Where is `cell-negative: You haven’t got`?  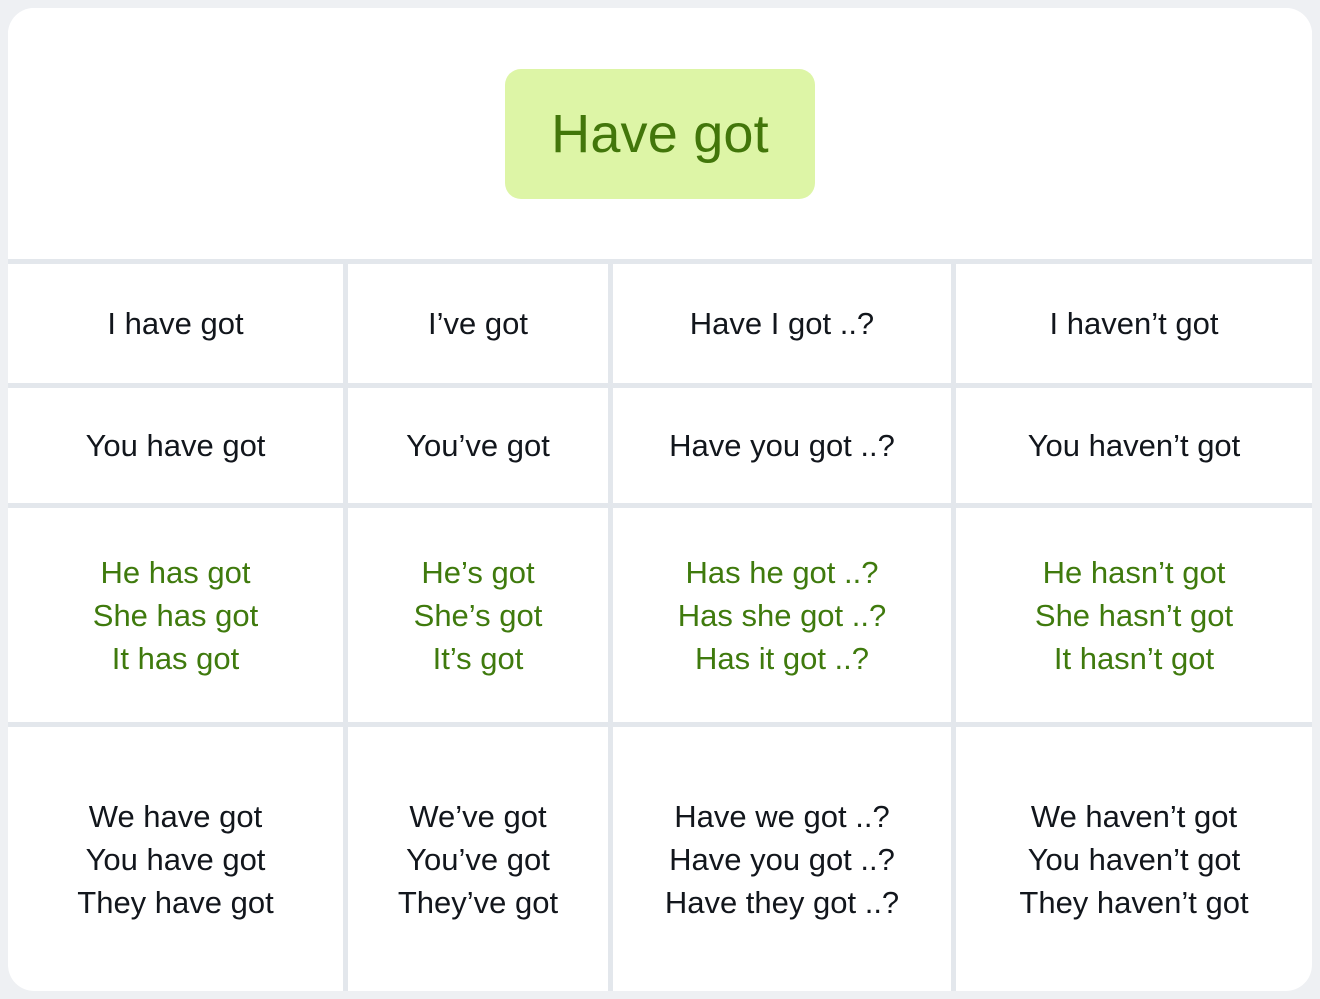 cell-negative: You haven’t got is located at coordinates (1134, 445).